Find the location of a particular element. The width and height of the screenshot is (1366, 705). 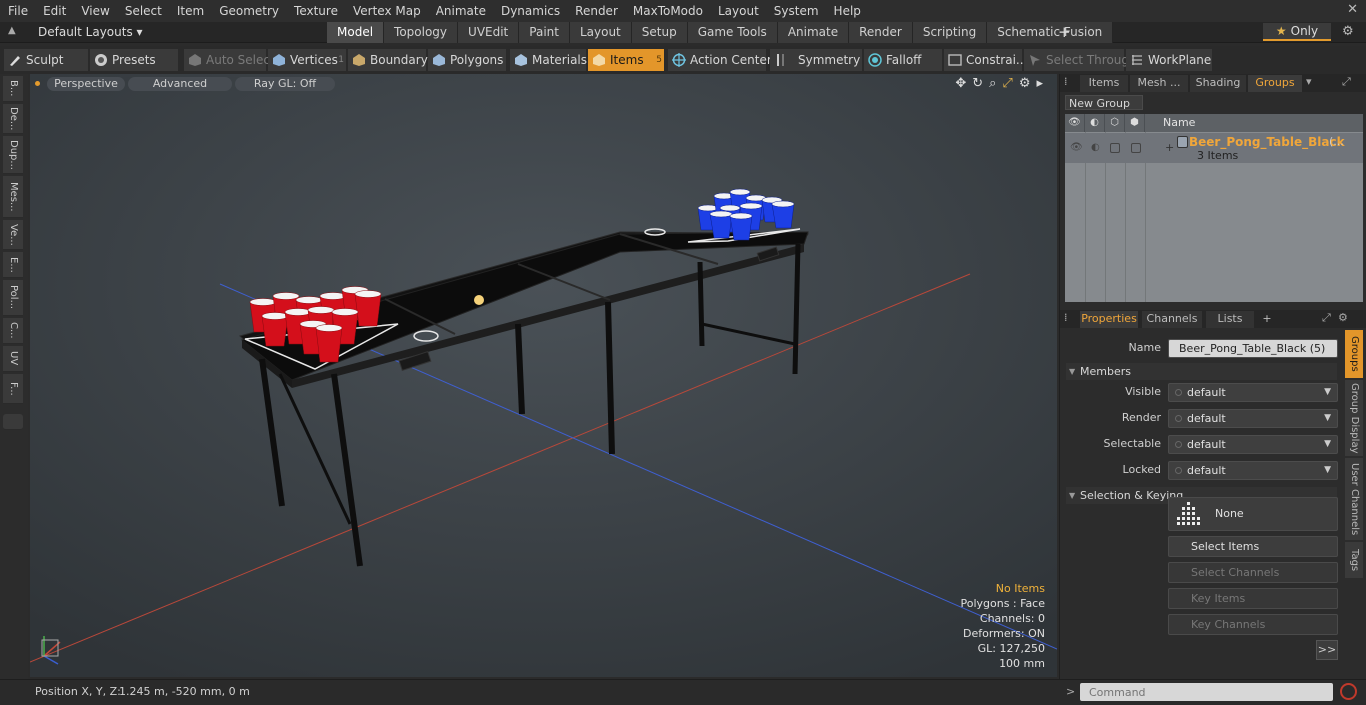

menu-file: File is located at coordinates (17, 11).